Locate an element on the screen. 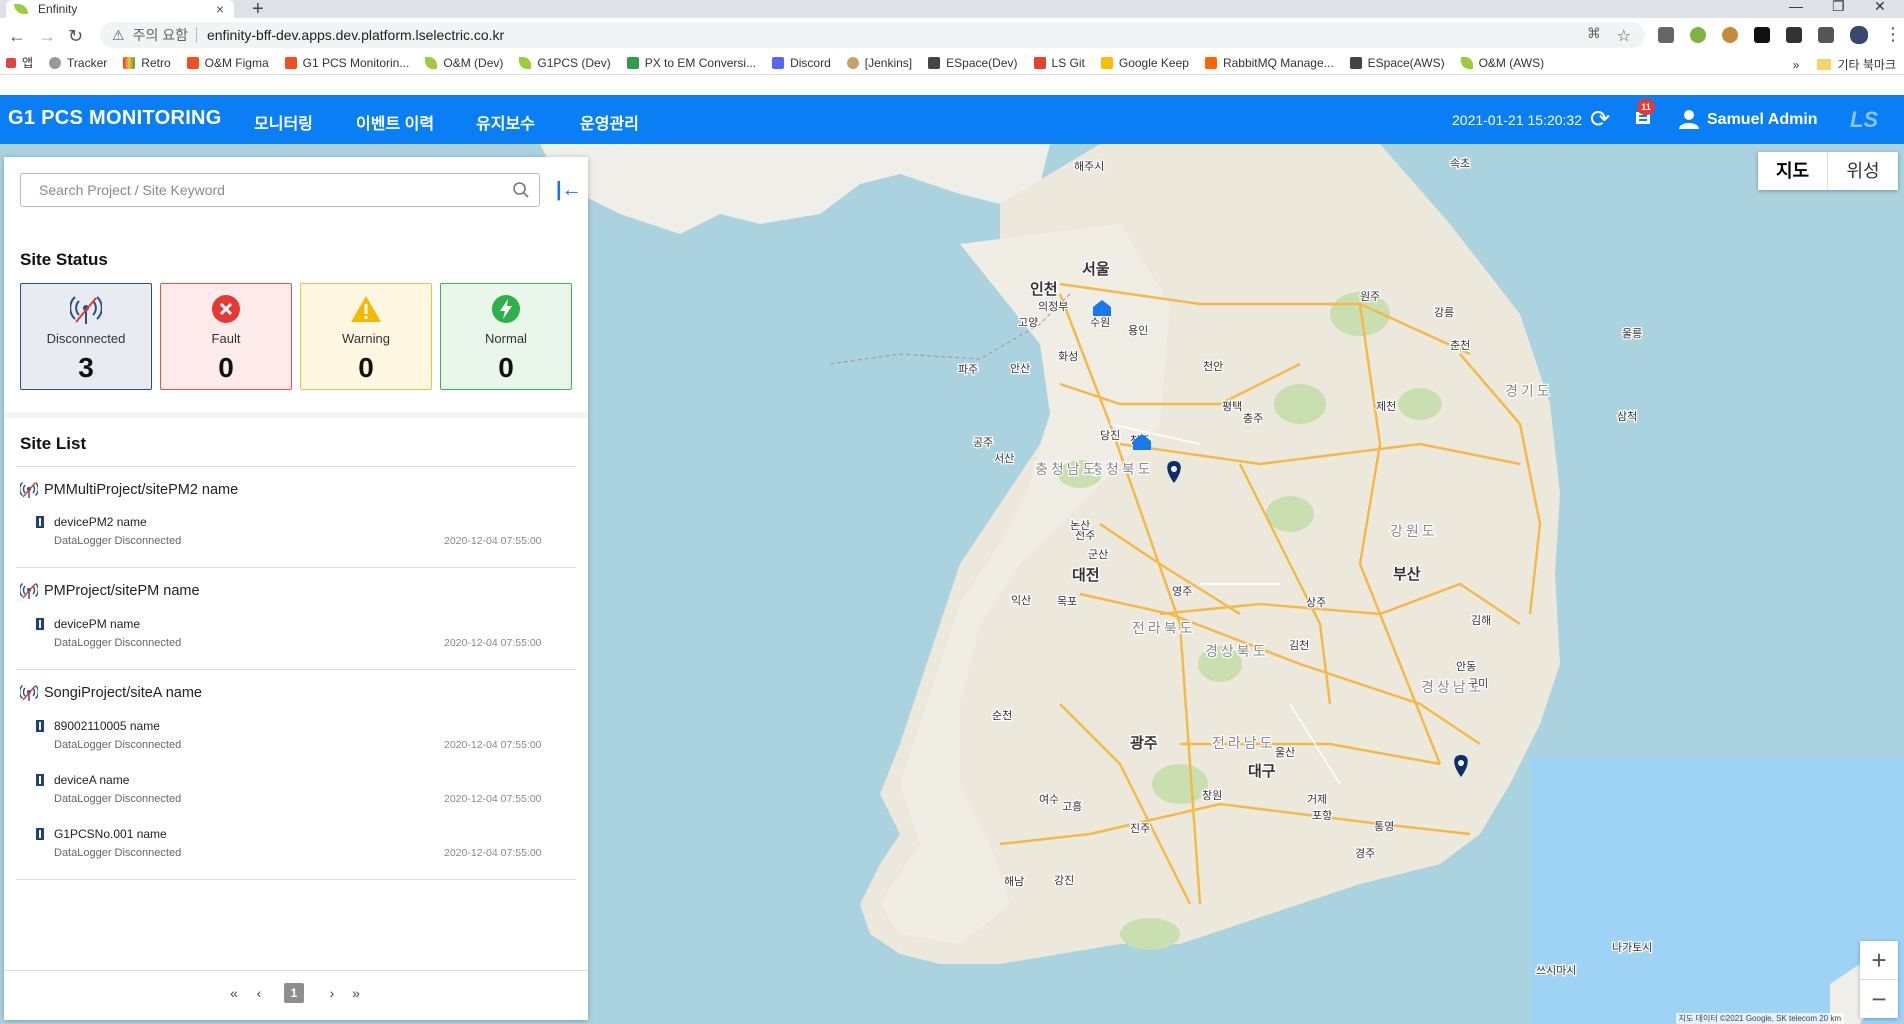 The width and height of the screenshot is (1904, 1024). bookmark-item: [Jenkins] is located at coordinates (879, 63).